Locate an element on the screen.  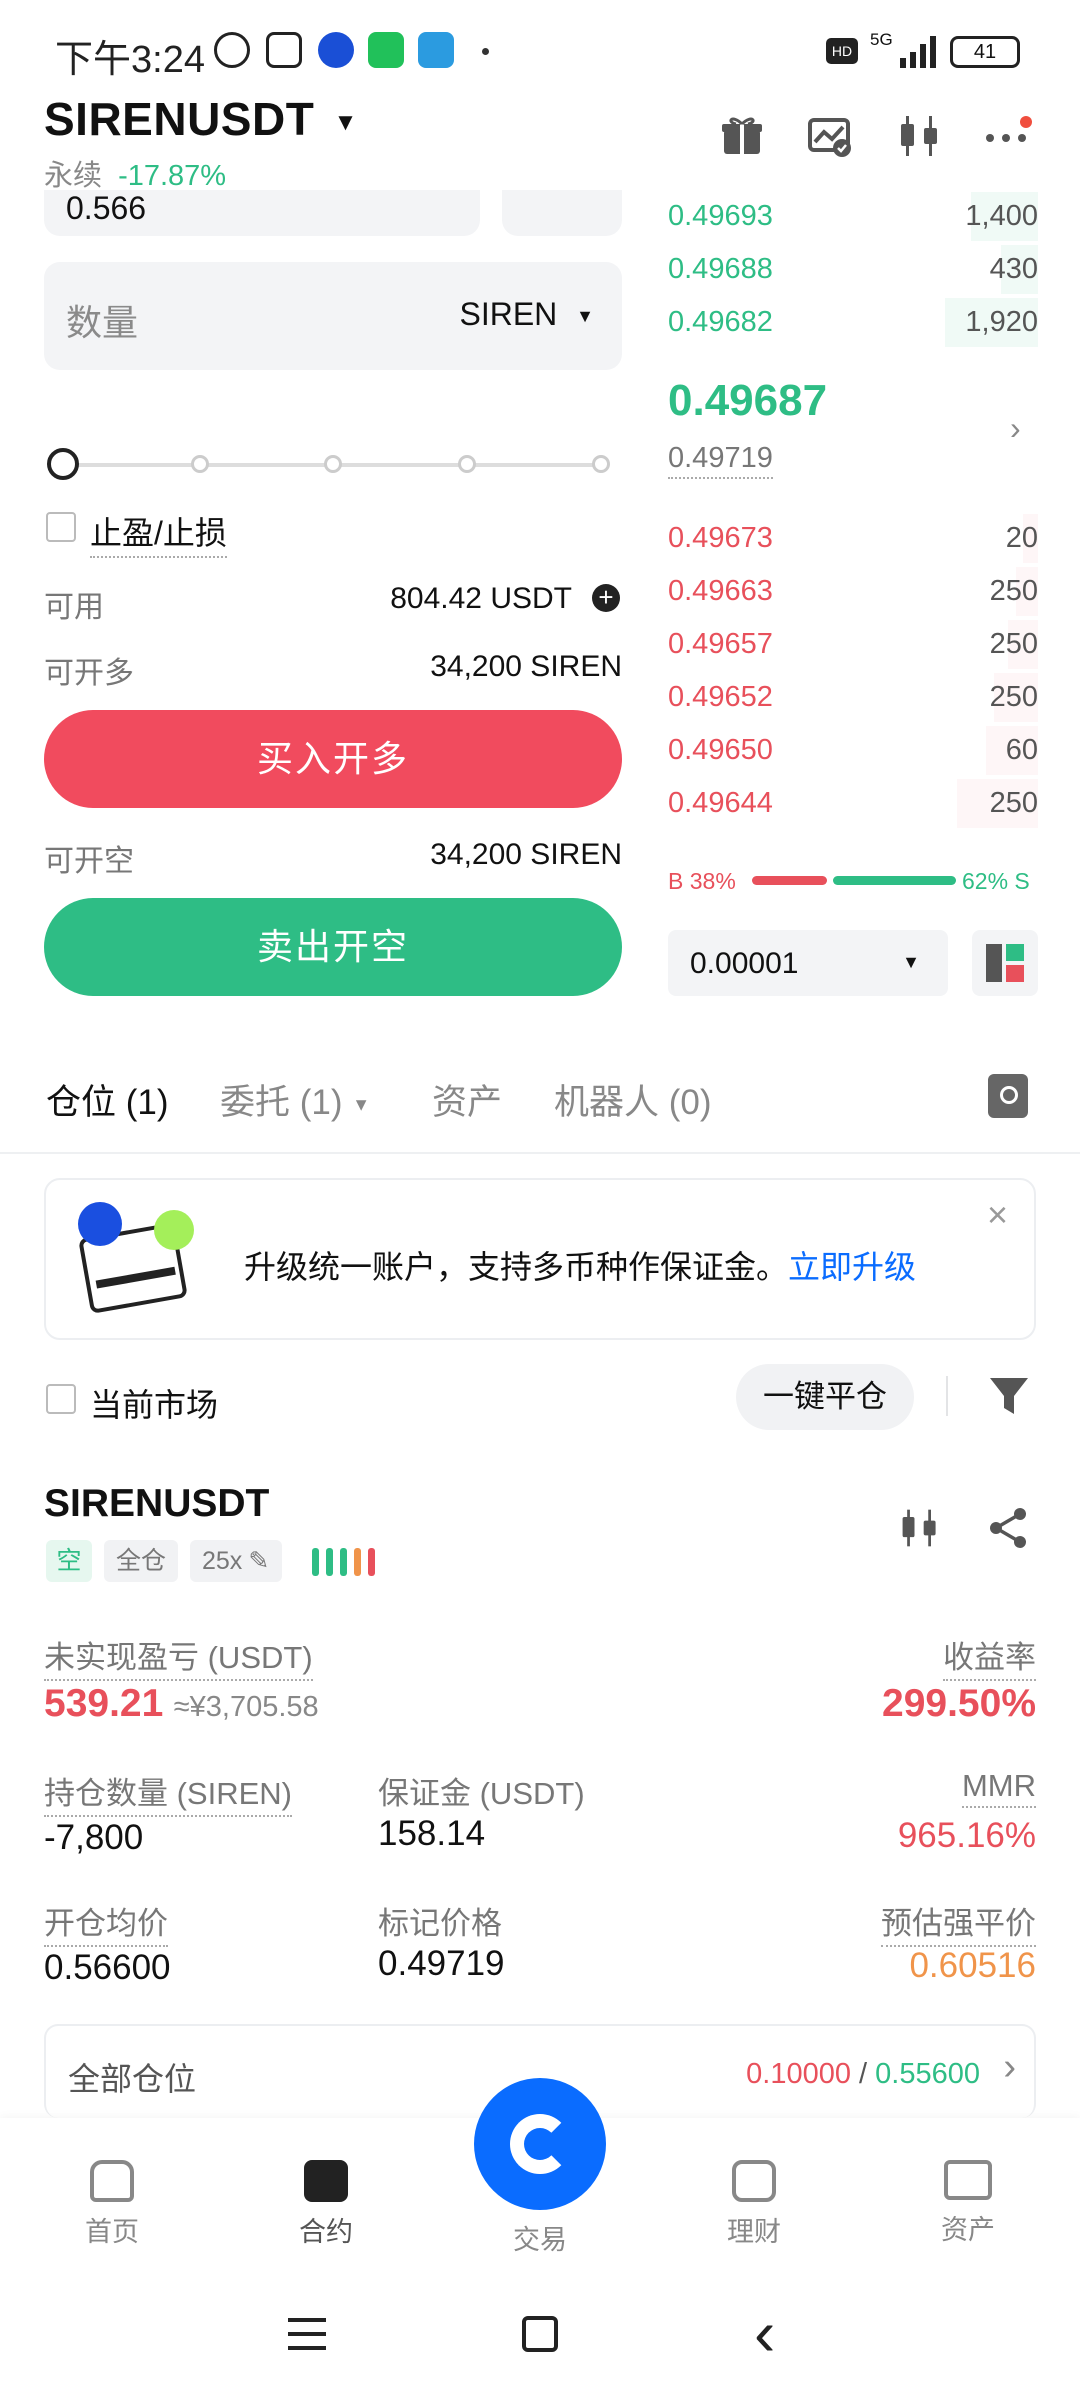
entry-label: 开仓均价 is located at coordinates (106, 1922).